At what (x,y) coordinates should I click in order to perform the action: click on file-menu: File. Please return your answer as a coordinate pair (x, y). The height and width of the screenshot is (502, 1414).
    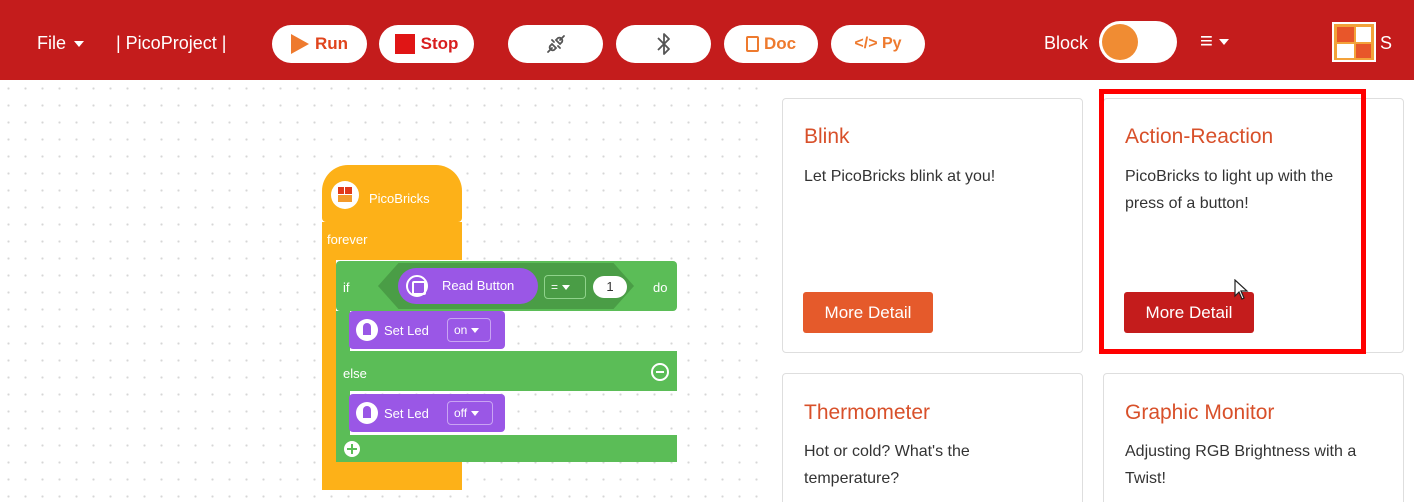
    Looking at the image, I should click on (61, 43).